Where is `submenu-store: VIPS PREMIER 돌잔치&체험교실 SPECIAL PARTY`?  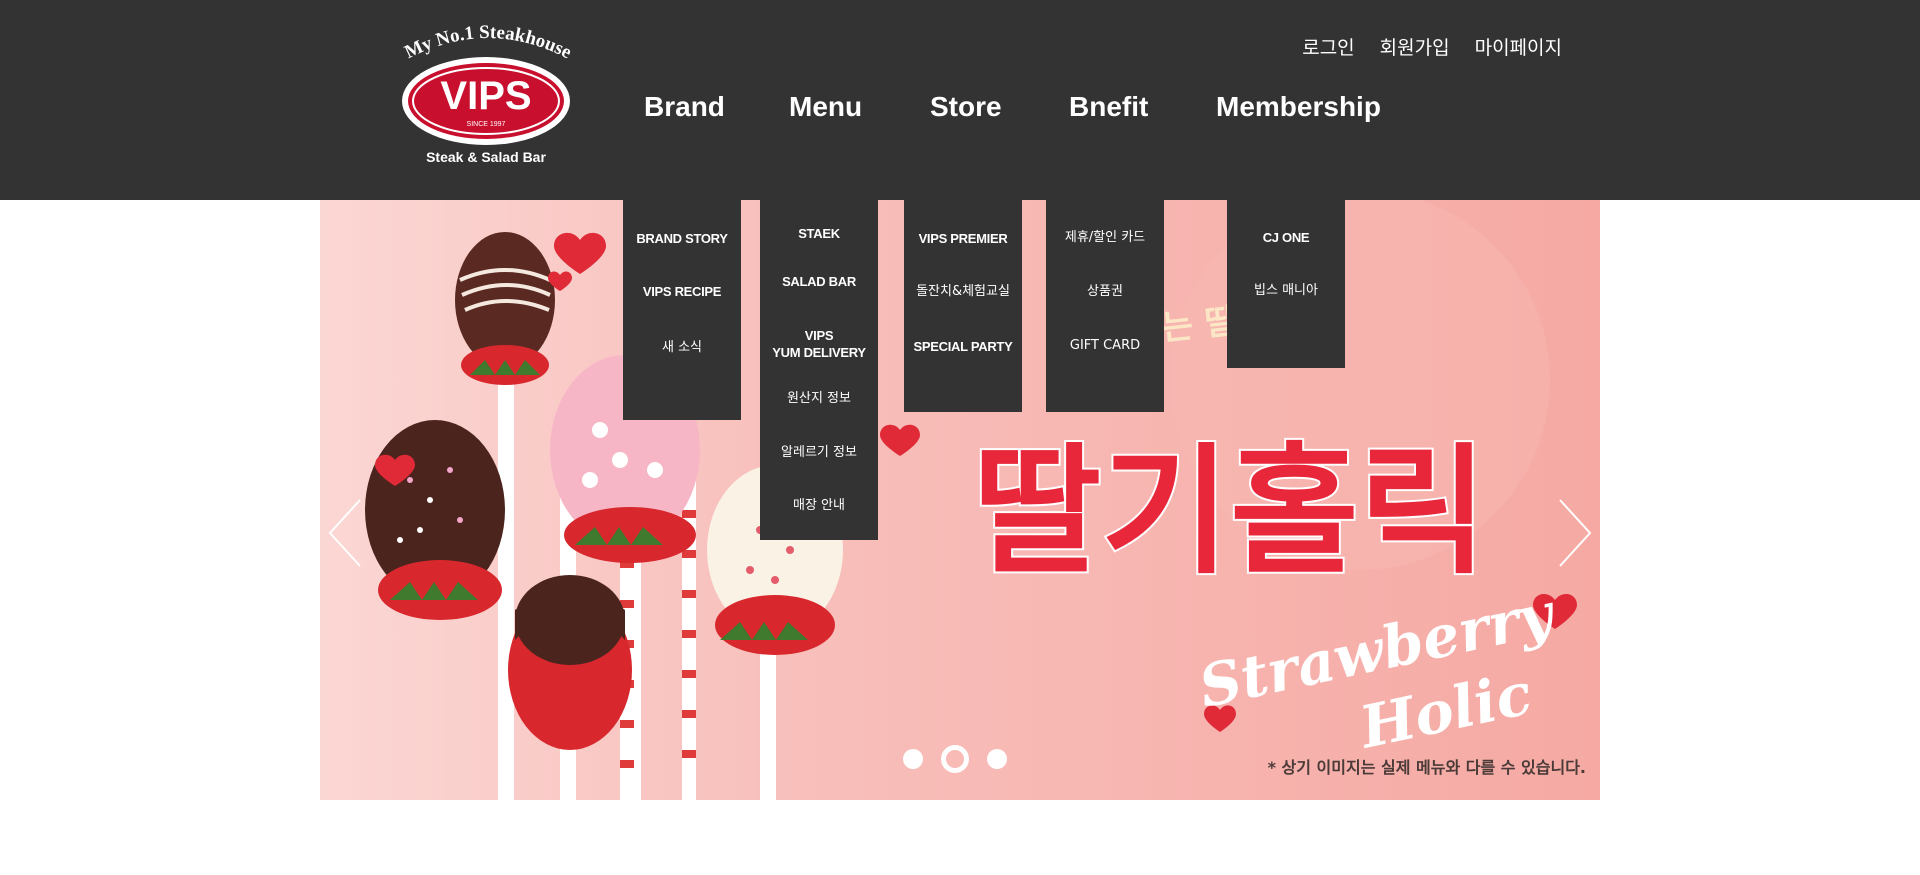
submenu-store: VIPS PREMIER 돌잔치&체험교실 SPECIAL PARTY is located at coordinates (963, 306).